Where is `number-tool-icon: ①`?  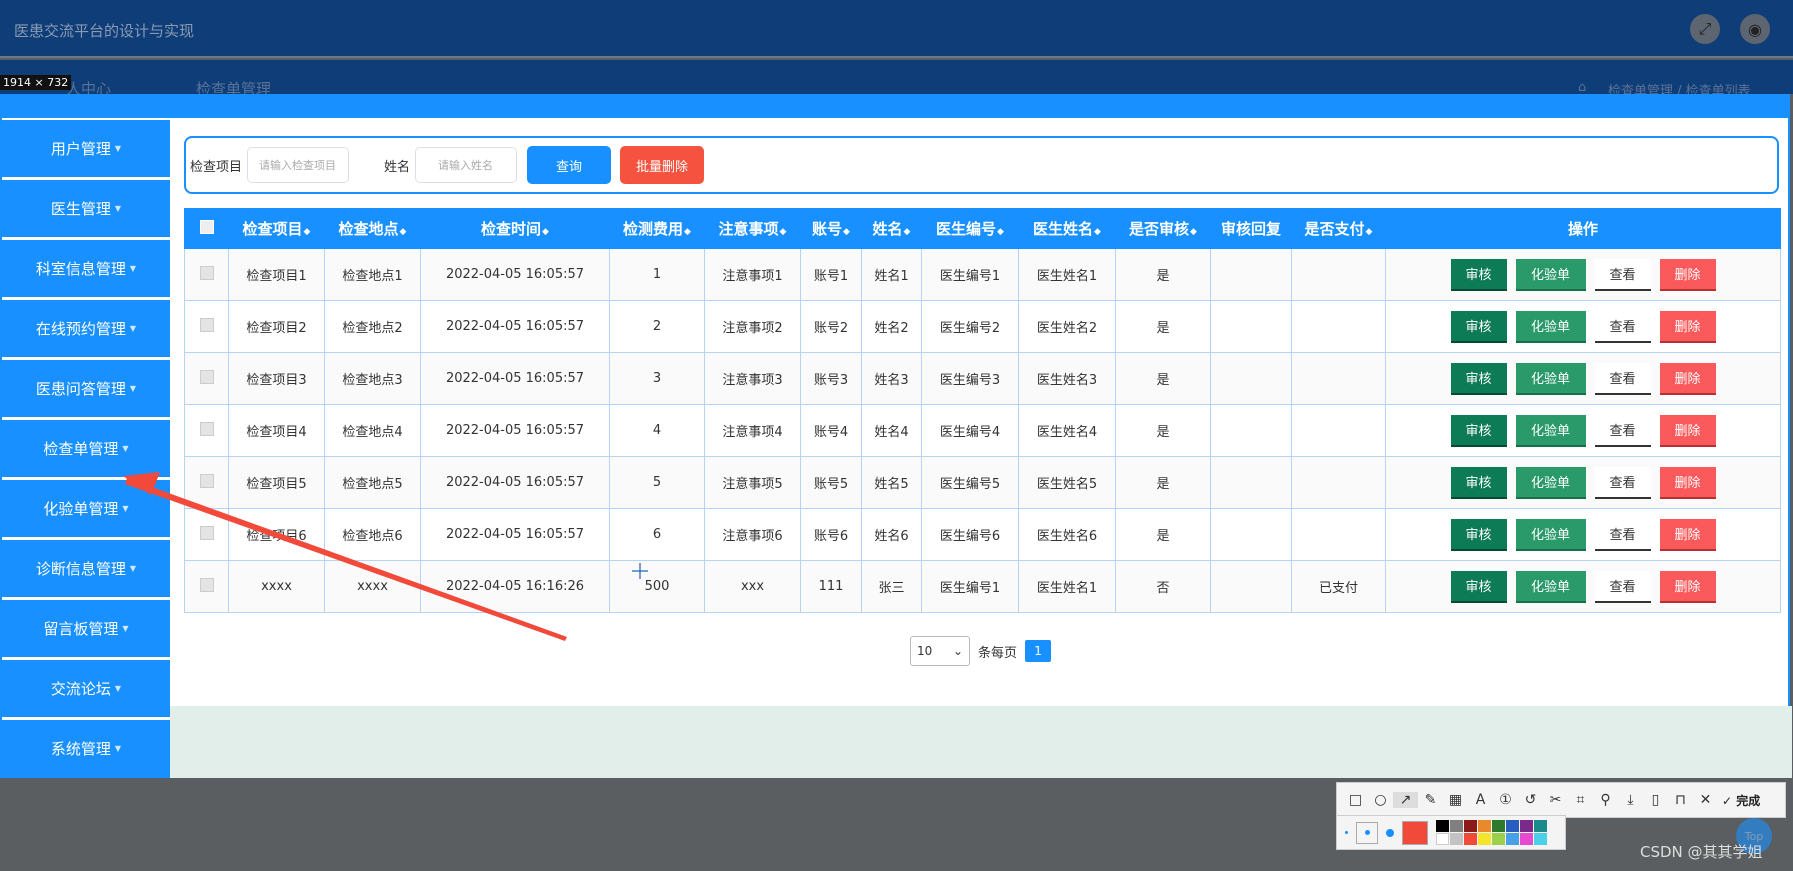 number-tool-icon: ① is located at coordinates (1505, 800).